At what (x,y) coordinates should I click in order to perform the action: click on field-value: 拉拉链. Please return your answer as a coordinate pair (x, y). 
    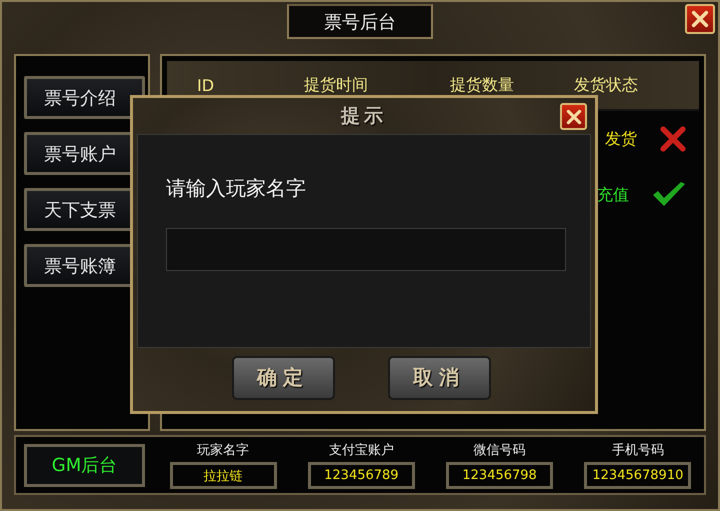
    Looking at the image, I should click on (223, 475).